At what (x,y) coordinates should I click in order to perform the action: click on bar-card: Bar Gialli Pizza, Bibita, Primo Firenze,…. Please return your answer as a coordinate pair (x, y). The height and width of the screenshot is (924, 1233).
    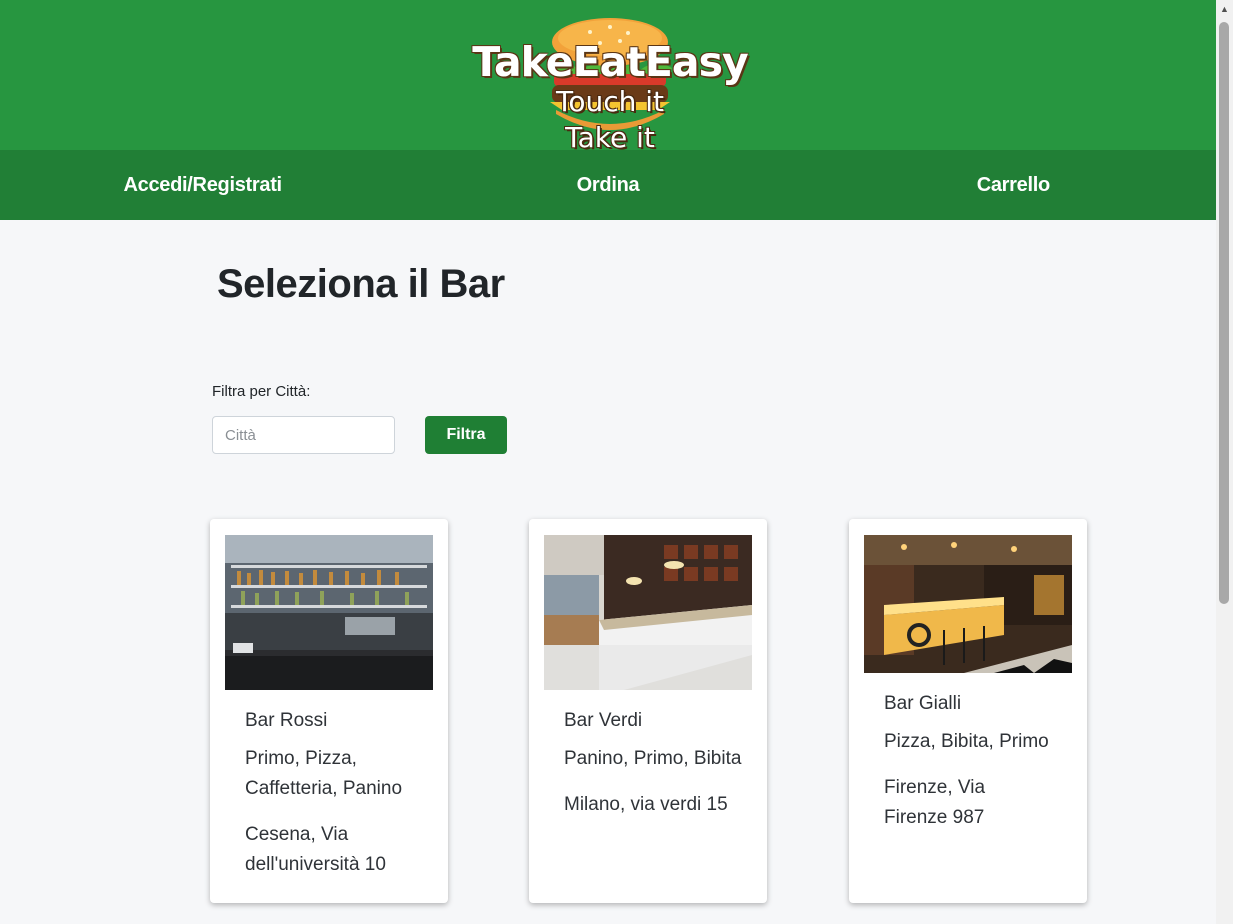
    Looking at the image, I should click on (968, 711).